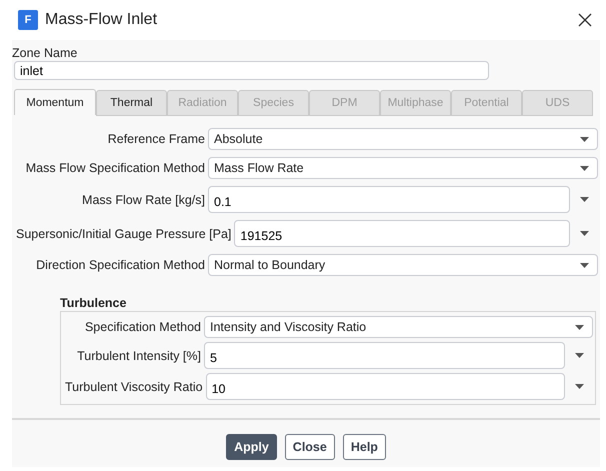 This screenshot has width=606, height=471. I want to click on dialog-button: Help, so click(364, 447).